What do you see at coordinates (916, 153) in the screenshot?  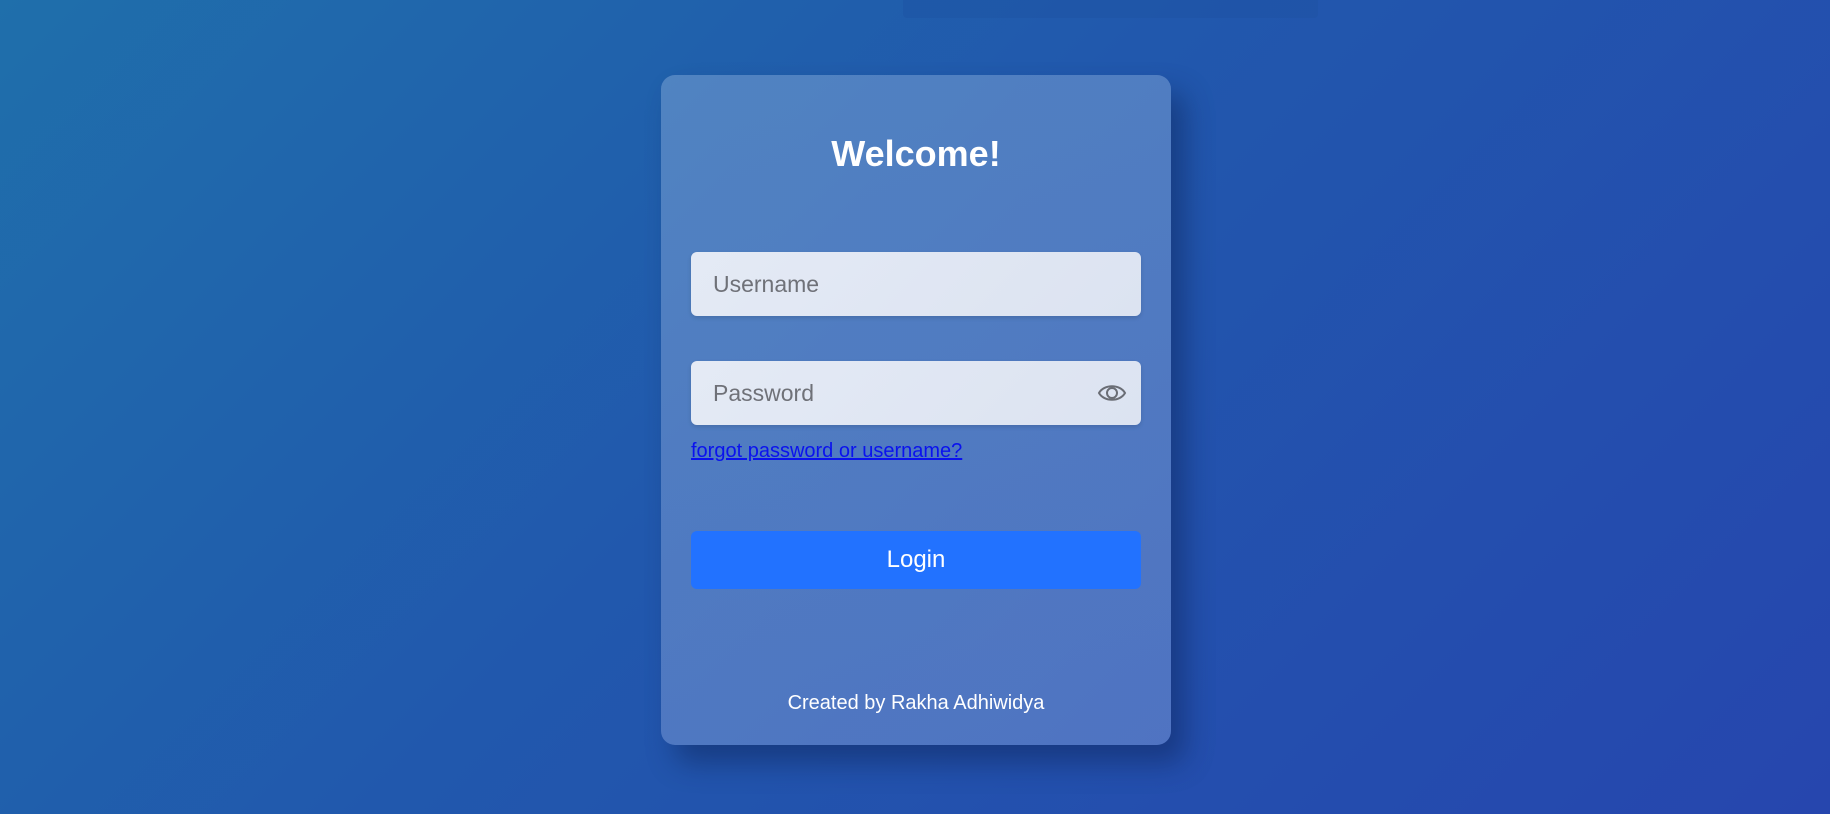 I see `page-title: Welcome!` at bounding box center [916, 153].